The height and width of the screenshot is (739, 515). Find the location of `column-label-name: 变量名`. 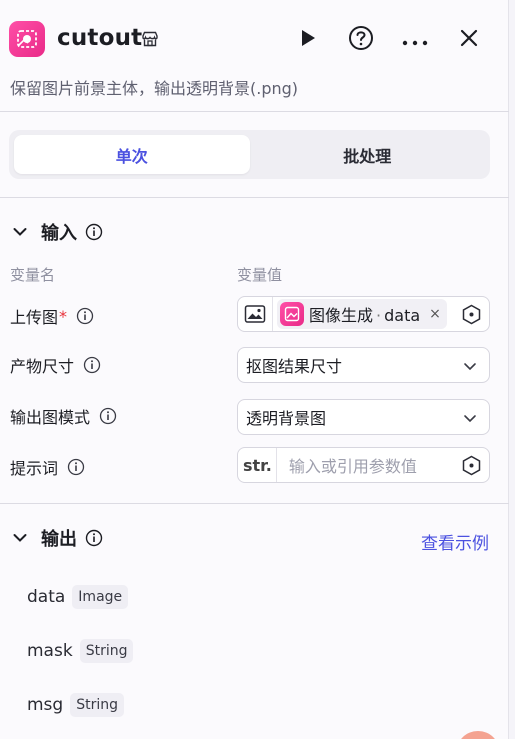

column-label-name: 变量名 is located at coordinates (33, 275).